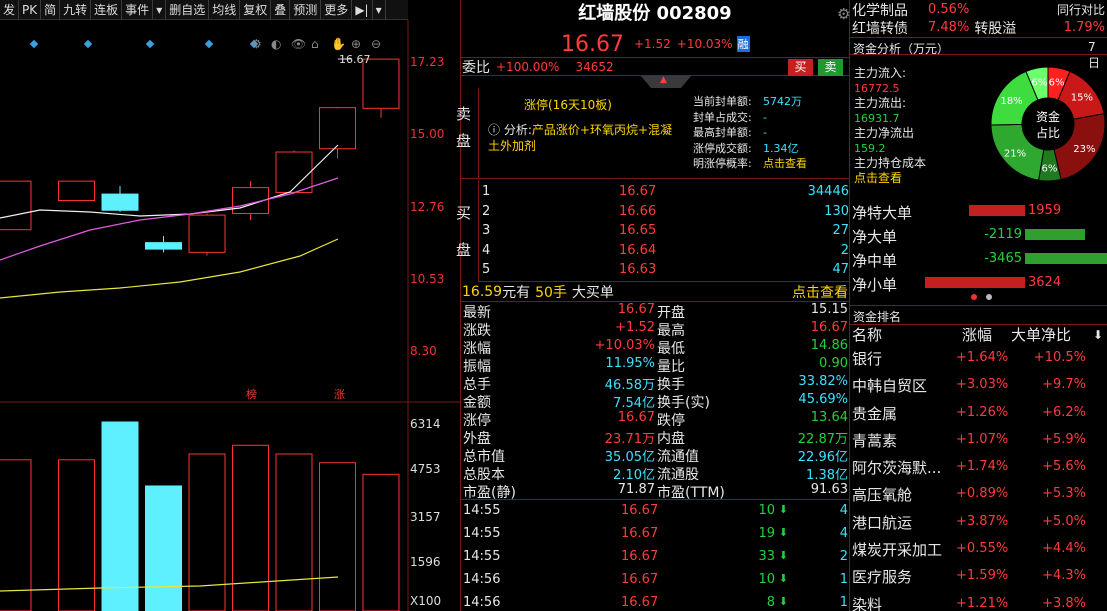  I want to click on toolbar-item-7: 删自选, so click(188, 10).